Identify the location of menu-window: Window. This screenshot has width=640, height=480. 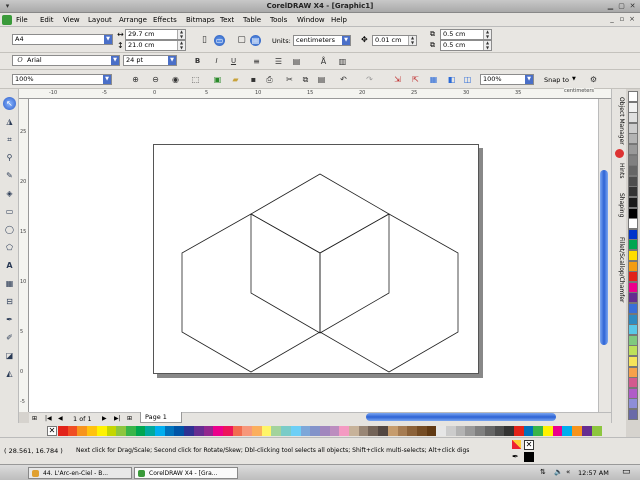
(311, 20).